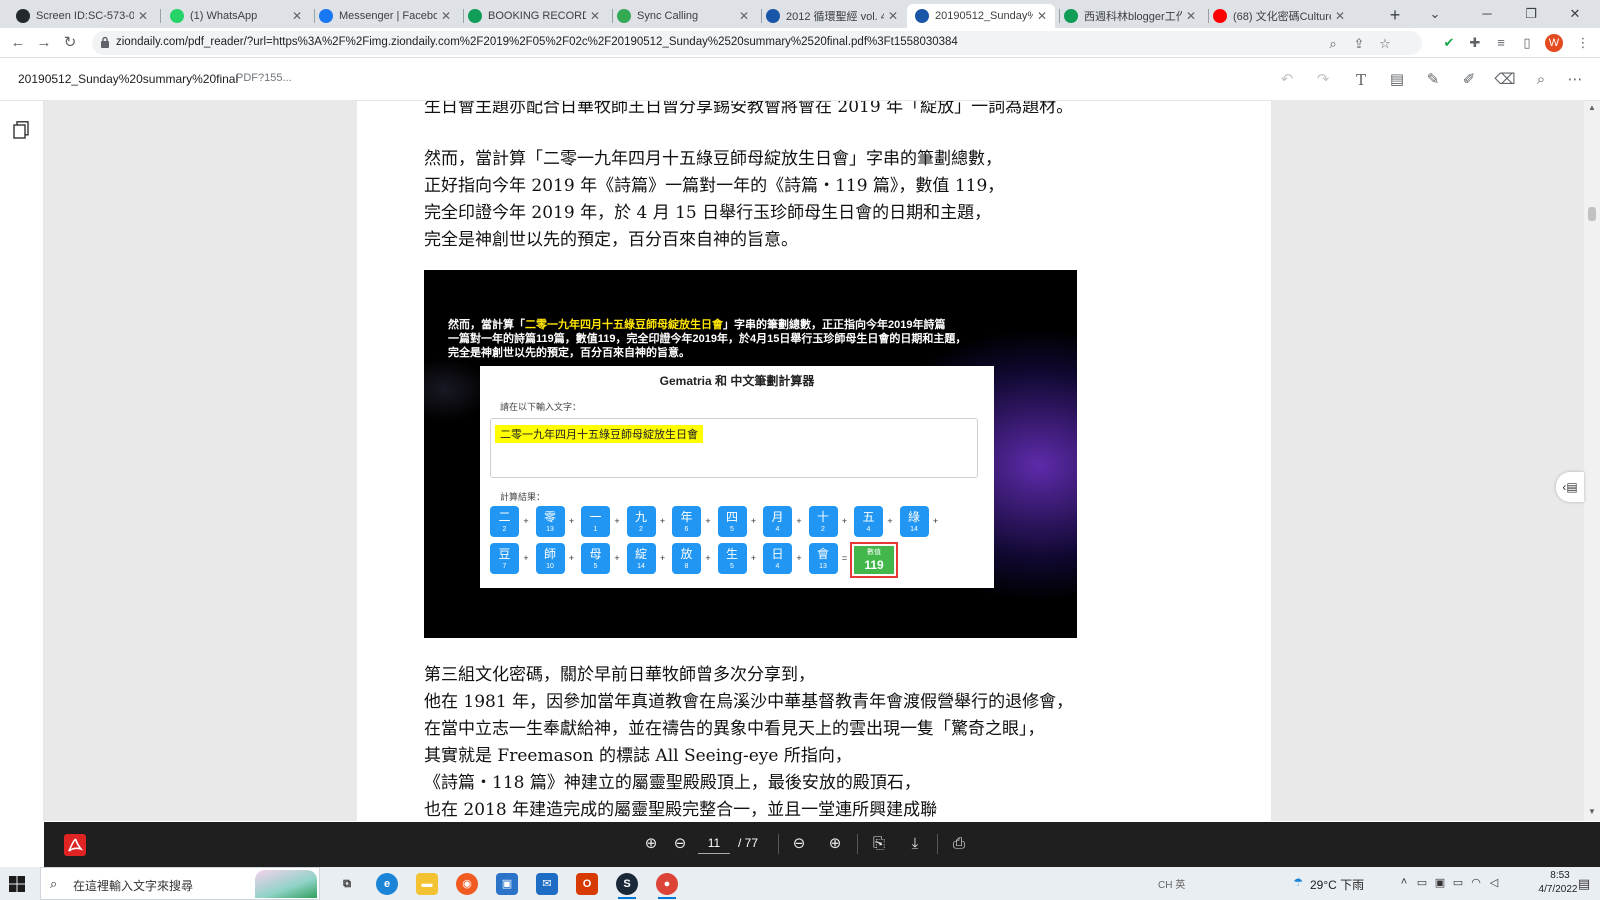 The height and width of the screenshot is (900, 1600). Describe the element at coordinates (1592, 461) in the screenshot. I see `vertical-scrollbar: ▲ ▼` at that location.